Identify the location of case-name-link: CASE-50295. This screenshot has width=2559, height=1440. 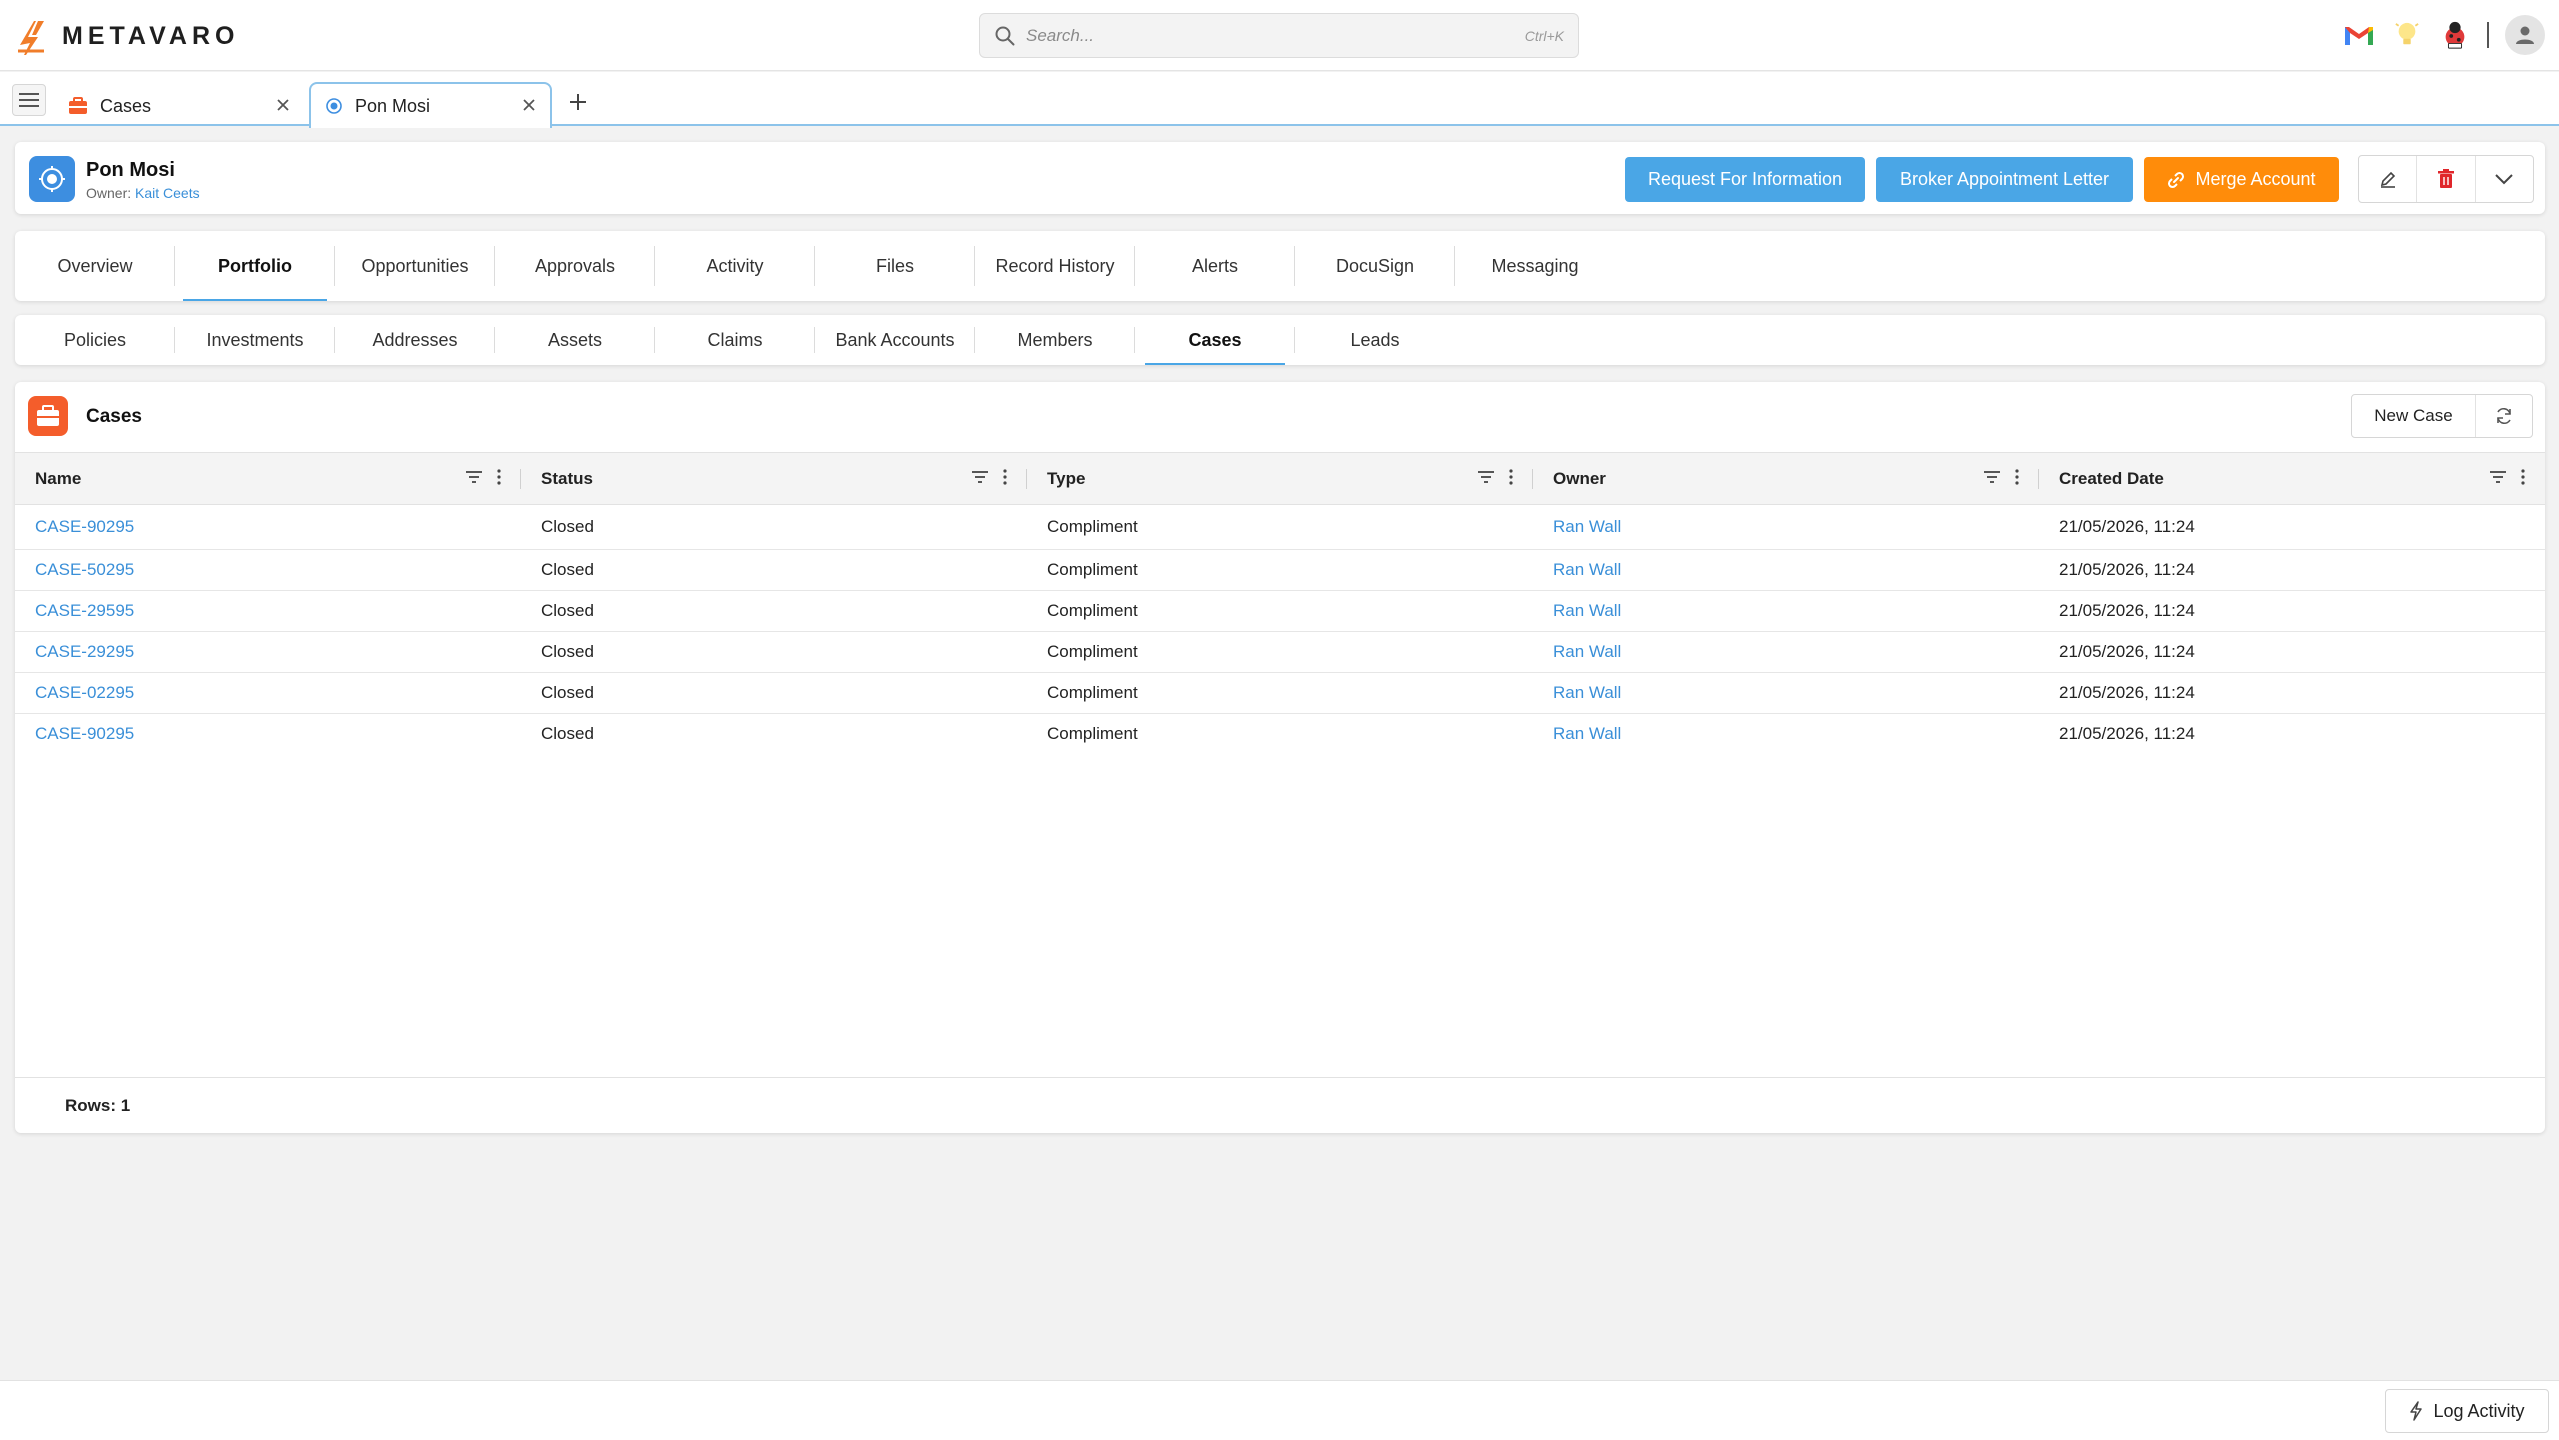
(84, 569).